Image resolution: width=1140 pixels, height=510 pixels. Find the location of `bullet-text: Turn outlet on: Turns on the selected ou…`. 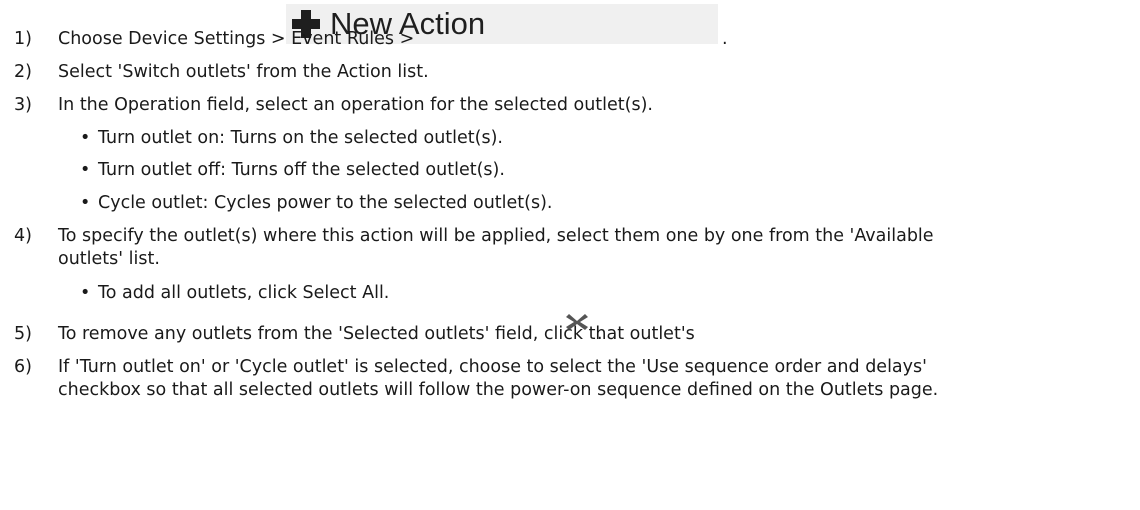

bullet-text: Turn outlet on: Turns on the selected ou… is located at coordinates (300, 138).